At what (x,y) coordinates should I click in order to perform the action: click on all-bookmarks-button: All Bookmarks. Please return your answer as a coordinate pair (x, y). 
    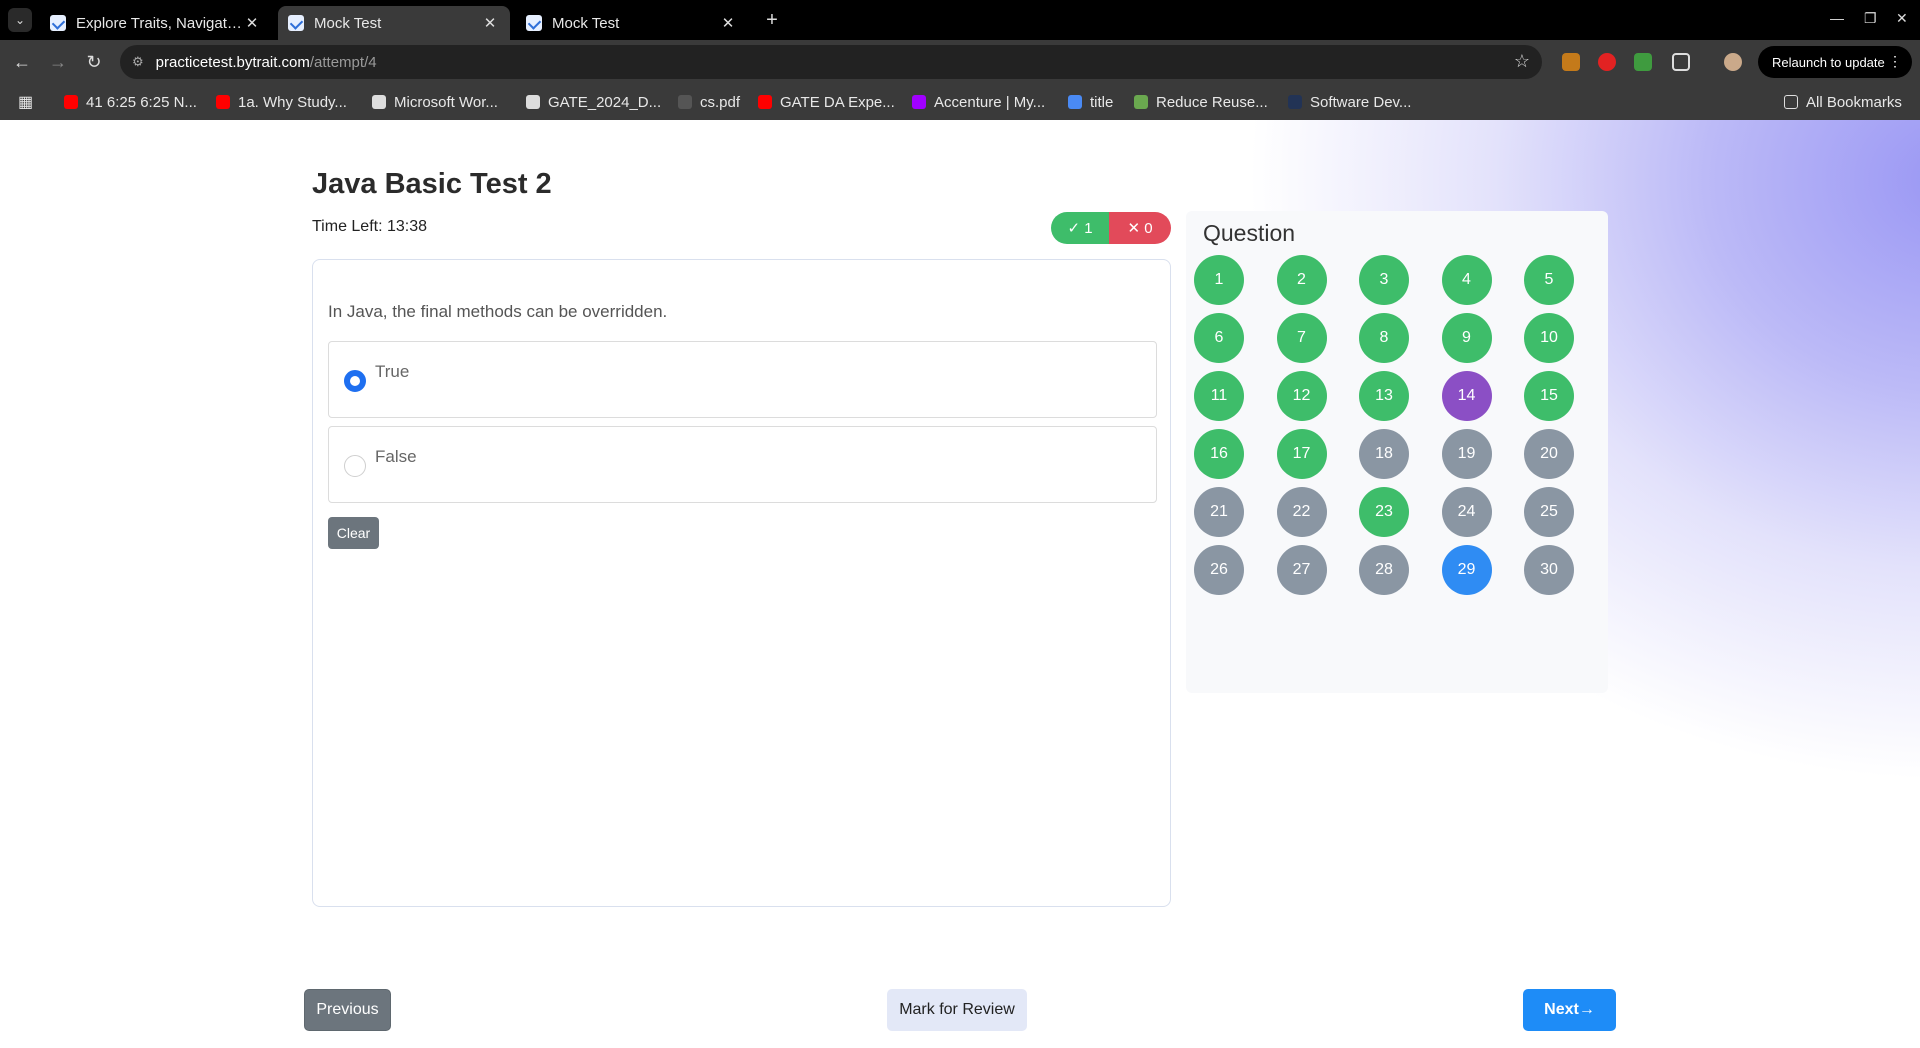
    Looking at the image, I should click on (1843, 102).